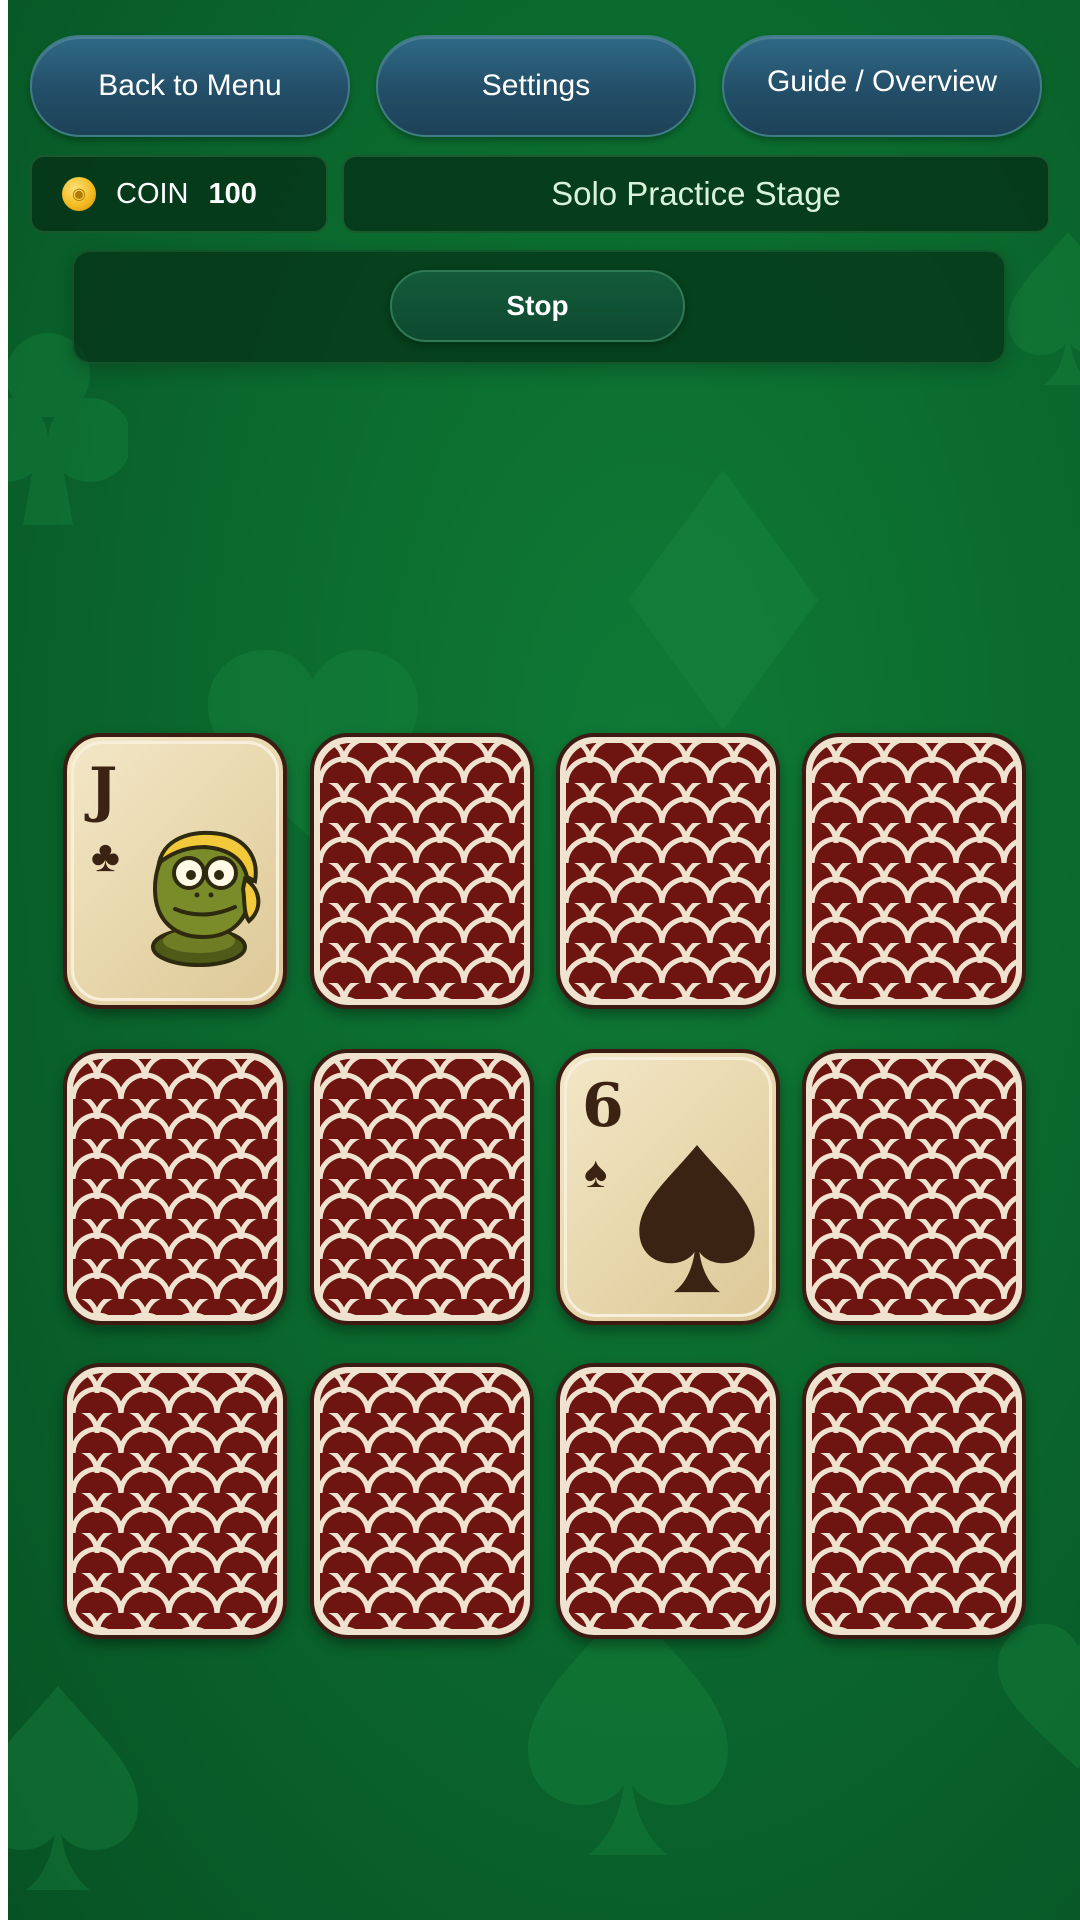 The image size is (1080, 1920). What do you see at coordinates (628, 1727) in the screenshot?
I see `background-spade-icon` at bounding box center [628, 1727].